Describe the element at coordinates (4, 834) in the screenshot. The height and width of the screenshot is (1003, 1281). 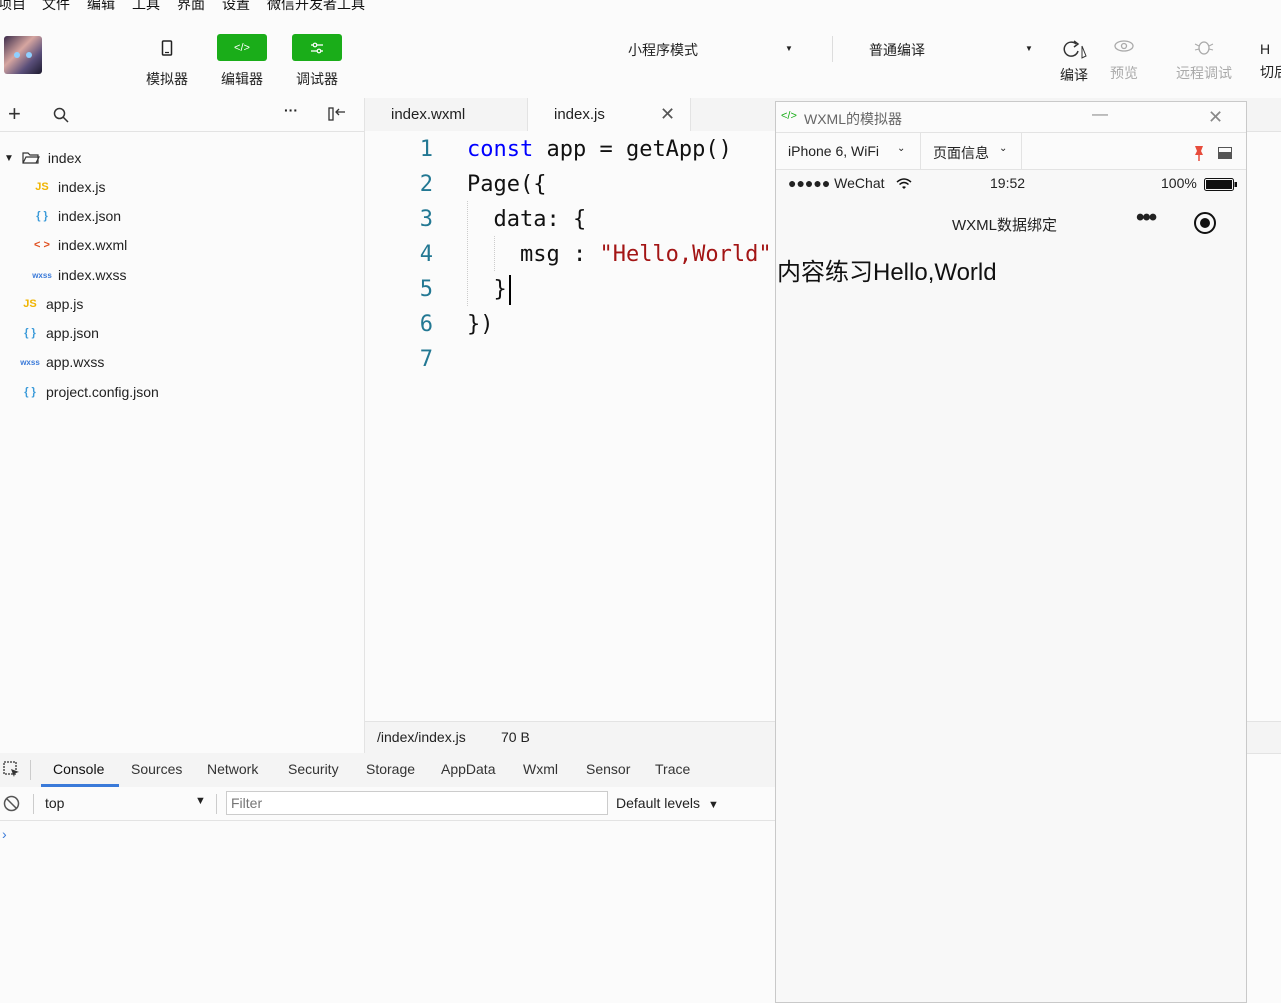
I see `console-prompt-icon: ›` at that location.